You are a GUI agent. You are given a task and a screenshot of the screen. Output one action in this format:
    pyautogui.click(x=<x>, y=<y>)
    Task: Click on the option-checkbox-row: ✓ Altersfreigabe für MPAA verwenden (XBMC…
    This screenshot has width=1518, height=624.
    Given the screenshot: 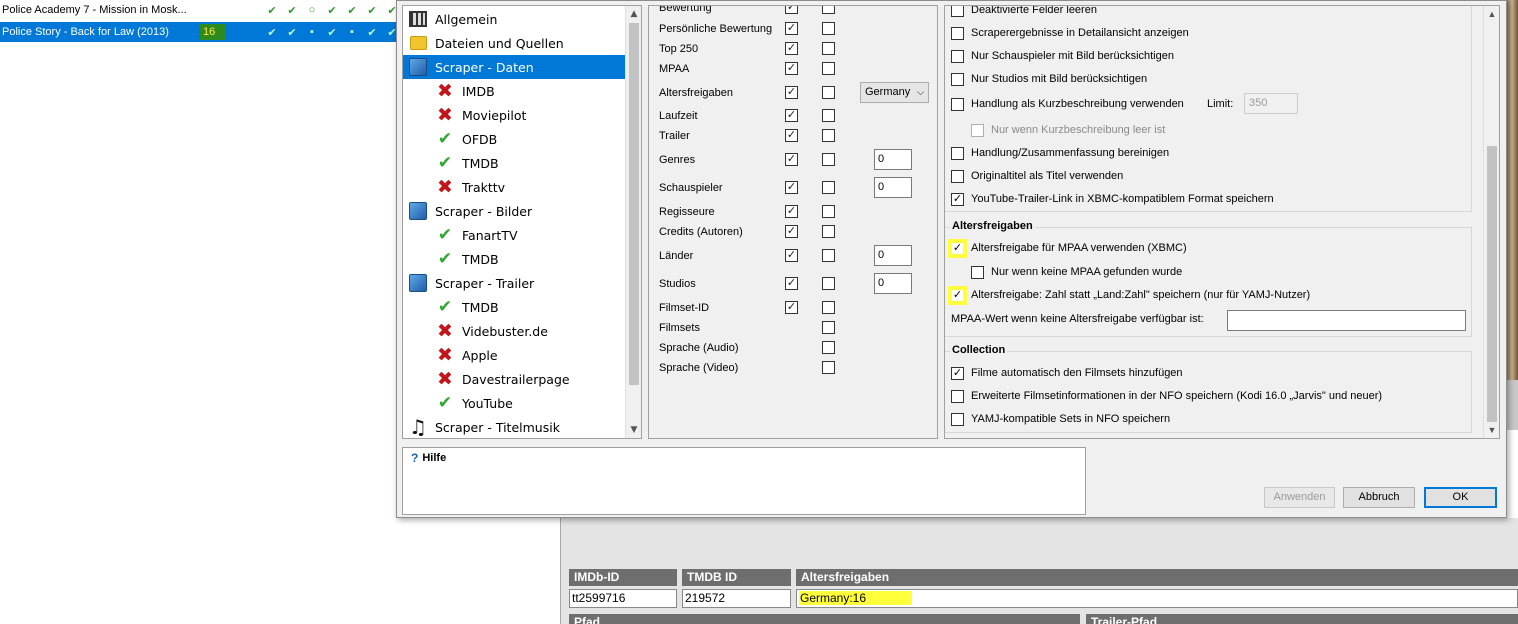 What is the action you would take?
    pyautogui.click(x=1067, y=248)
    